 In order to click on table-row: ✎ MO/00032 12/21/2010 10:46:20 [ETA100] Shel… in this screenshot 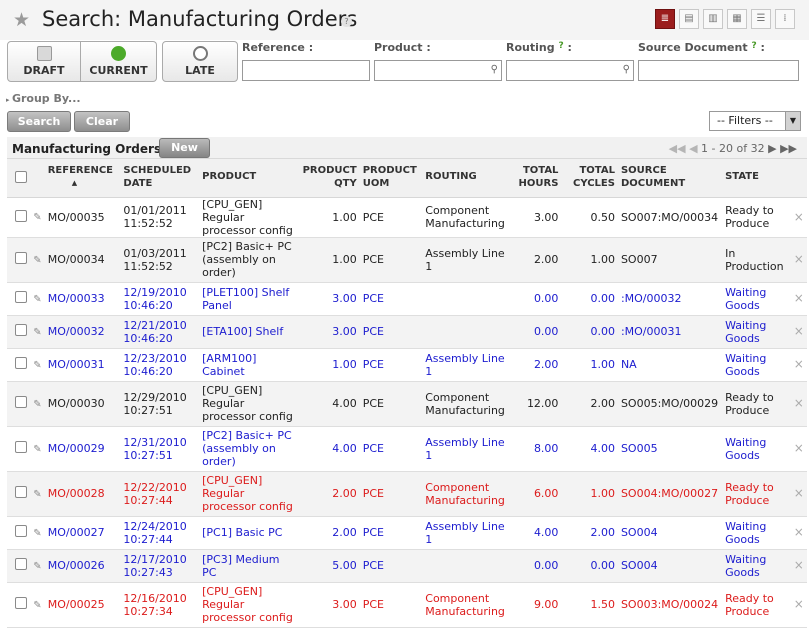, I will do `click(407, 332)`.